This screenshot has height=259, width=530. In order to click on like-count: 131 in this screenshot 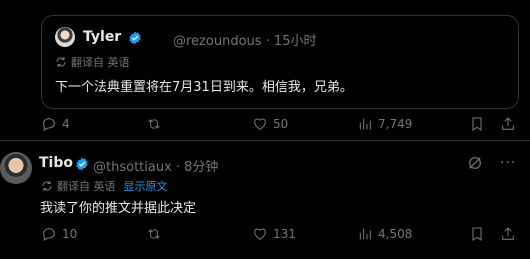, I will do `click(284, 234)`.